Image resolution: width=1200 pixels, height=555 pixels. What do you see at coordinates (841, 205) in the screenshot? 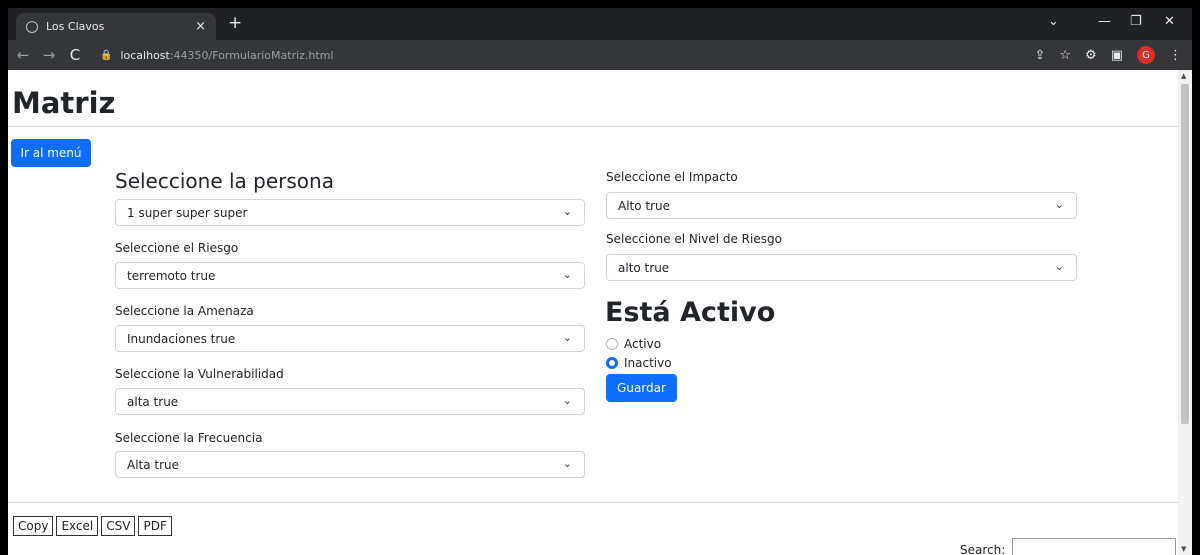
I see `impacto-select: Alto true ⌄` at bounding box center [841, 205].